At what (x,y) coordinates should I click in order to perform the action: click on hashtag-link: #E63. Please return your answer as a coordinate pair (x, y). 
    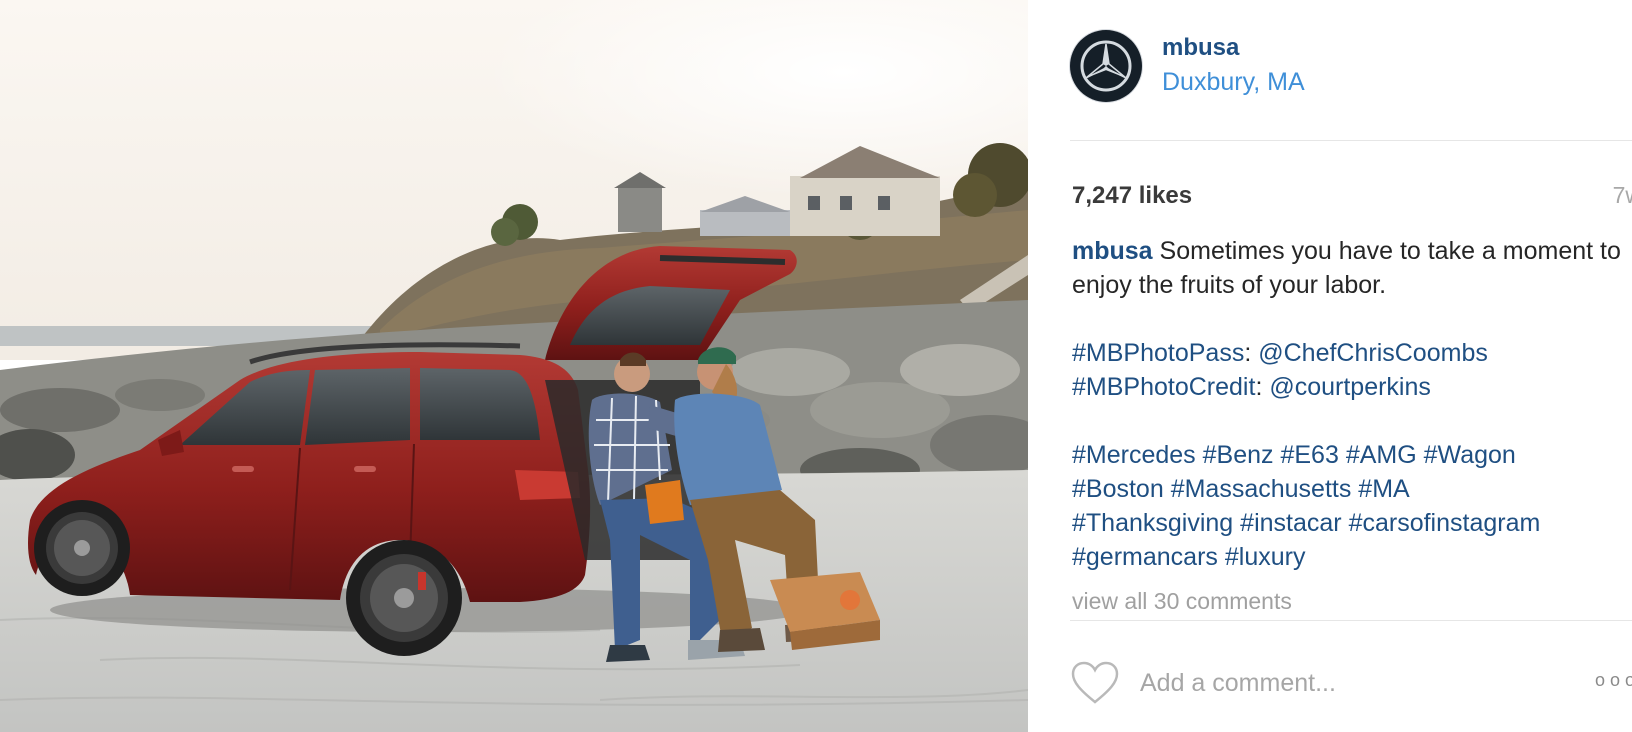
    Looking at the image, I should click on (1309, 455).